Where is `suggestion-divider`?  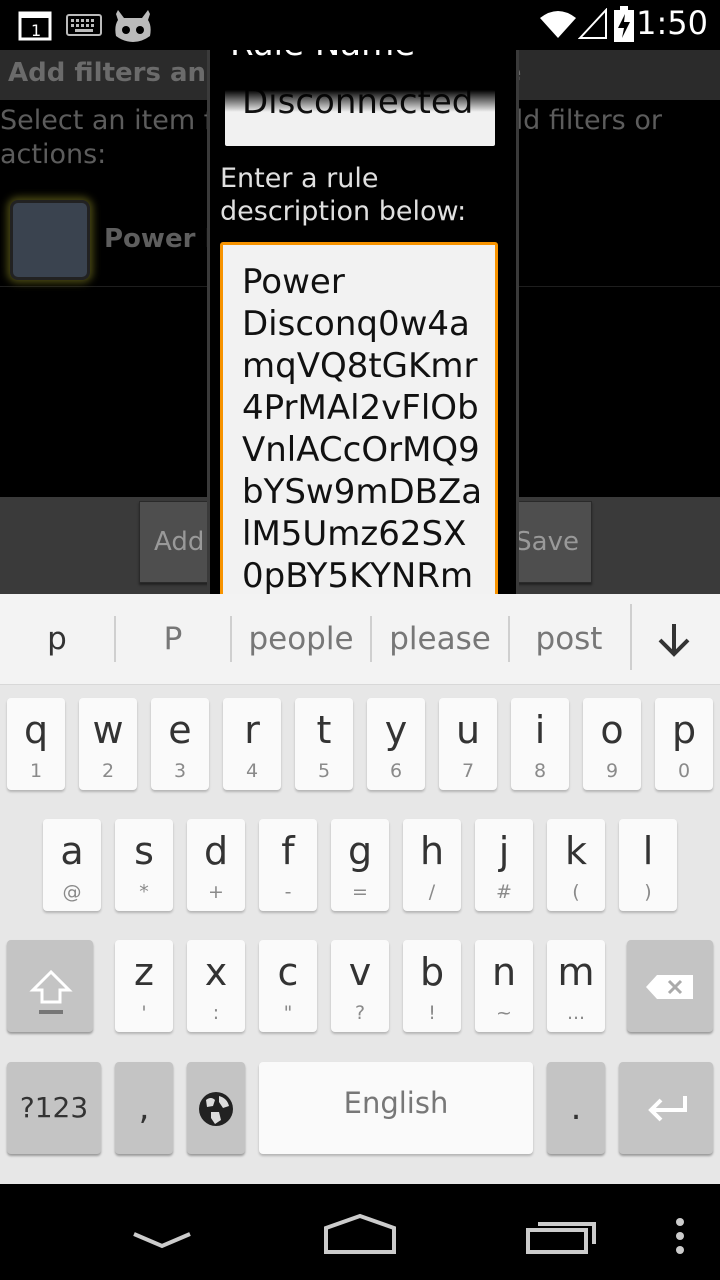
suggestion-divider is located at coordinates (631, 637).